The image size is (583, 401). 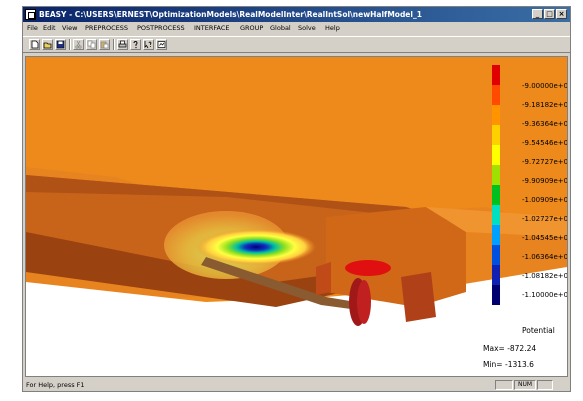 What do you see at coordinates (418, 297) in the screenshot?
I see `support-foot` at bounding box center [418, 297].